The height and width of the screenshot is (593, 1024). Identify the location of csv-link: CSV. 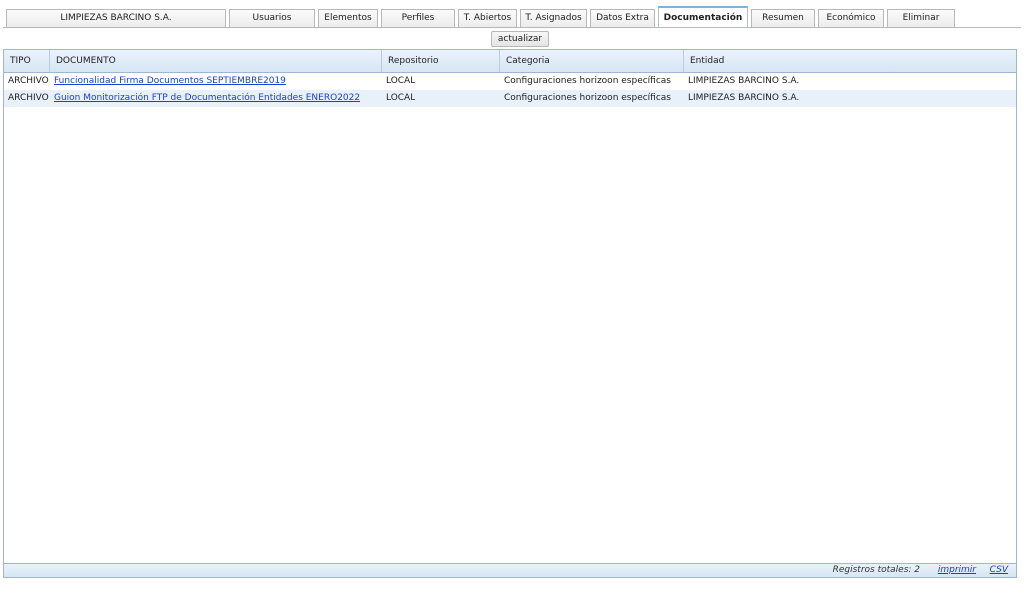
(999, 570).